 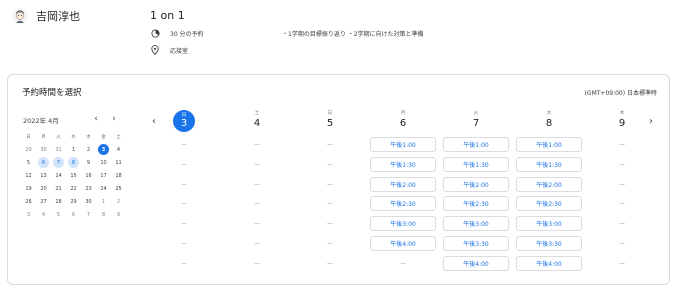 What do you see at coordinates (155, 50) in the screenshot?
I see `location-pin-icon` at bounding box center [155, 50].